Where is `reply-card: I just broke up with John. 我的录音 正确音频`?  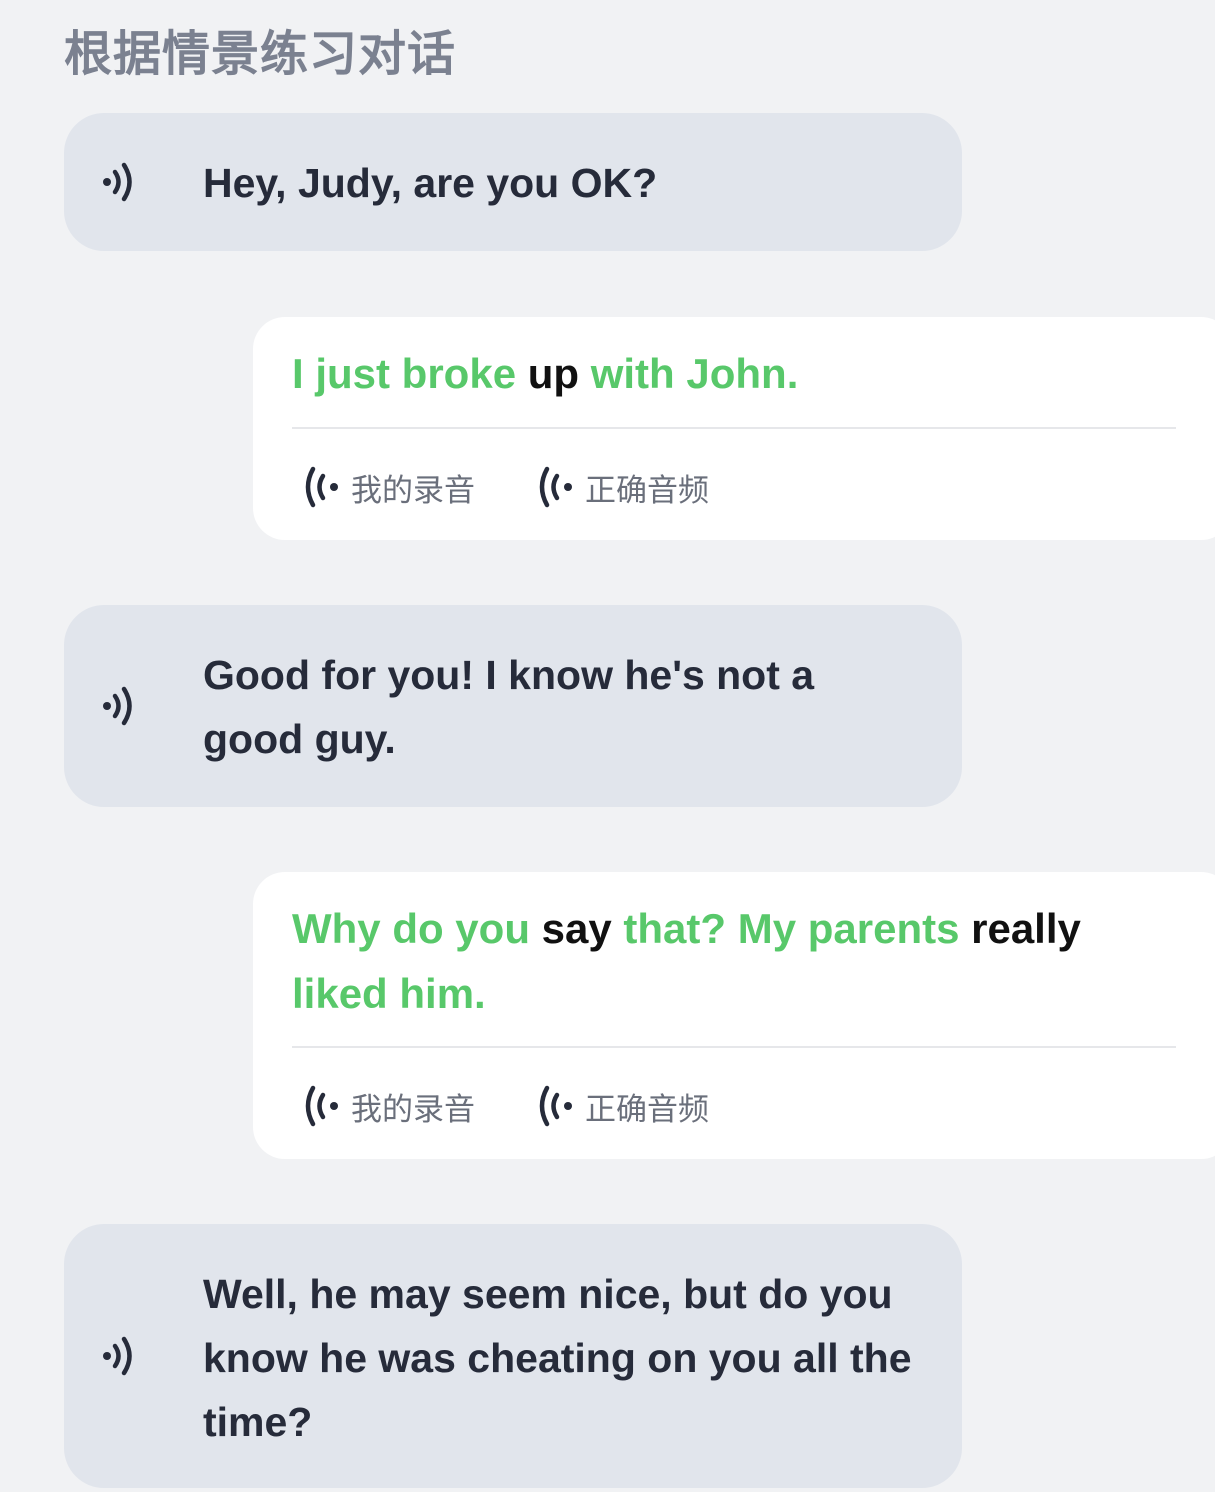
reply-card: I just broke up with John. 我的录音 正确音频 is located at coordinates (734, 428).